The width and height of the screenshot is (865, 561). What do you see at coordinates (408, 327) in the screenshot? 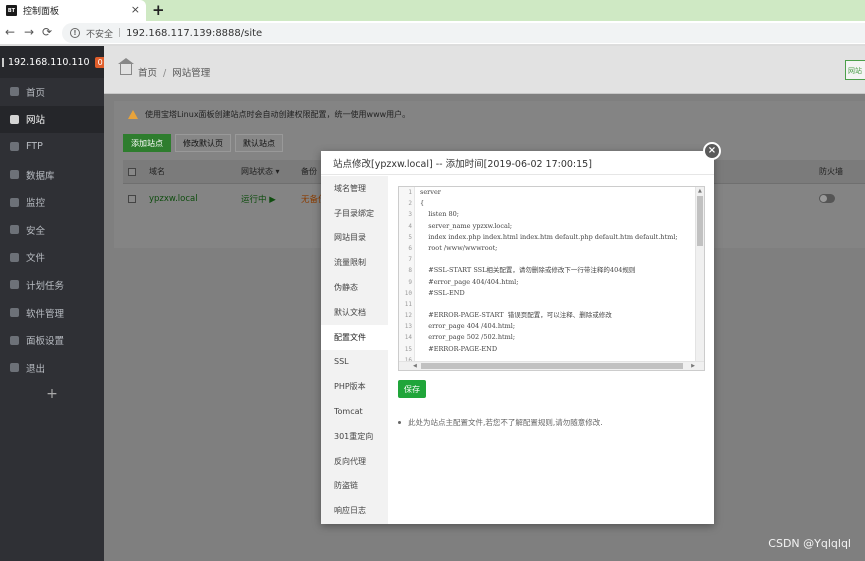
I see `line-number: 13` at bounding box center [408, 327].